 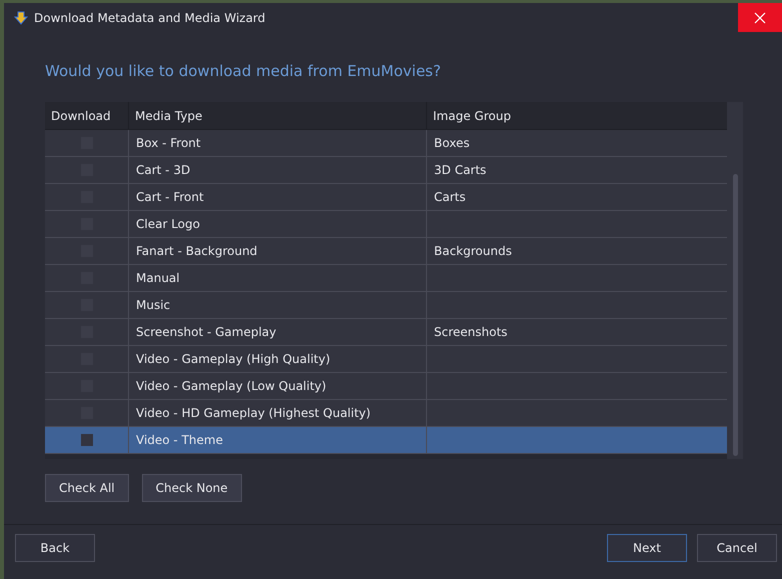 What do you see at coordinates (170, 197) in the screenshot?
I see `table-cell: Cart - Front` at bounding box center [170, 197].